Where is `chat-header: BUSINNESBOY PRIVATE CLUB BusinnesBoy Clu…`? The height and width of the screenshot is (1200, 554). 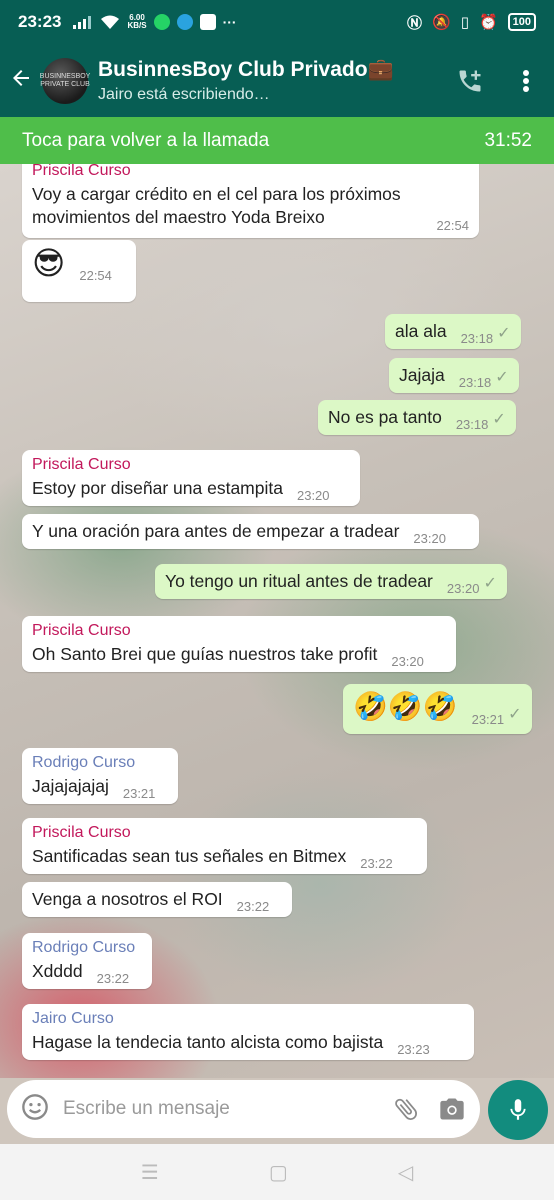
chat-header: BUSINNESBOY PRIVATE CLUB BusinnesBoy Clu… is located at coordinates (277, 80).